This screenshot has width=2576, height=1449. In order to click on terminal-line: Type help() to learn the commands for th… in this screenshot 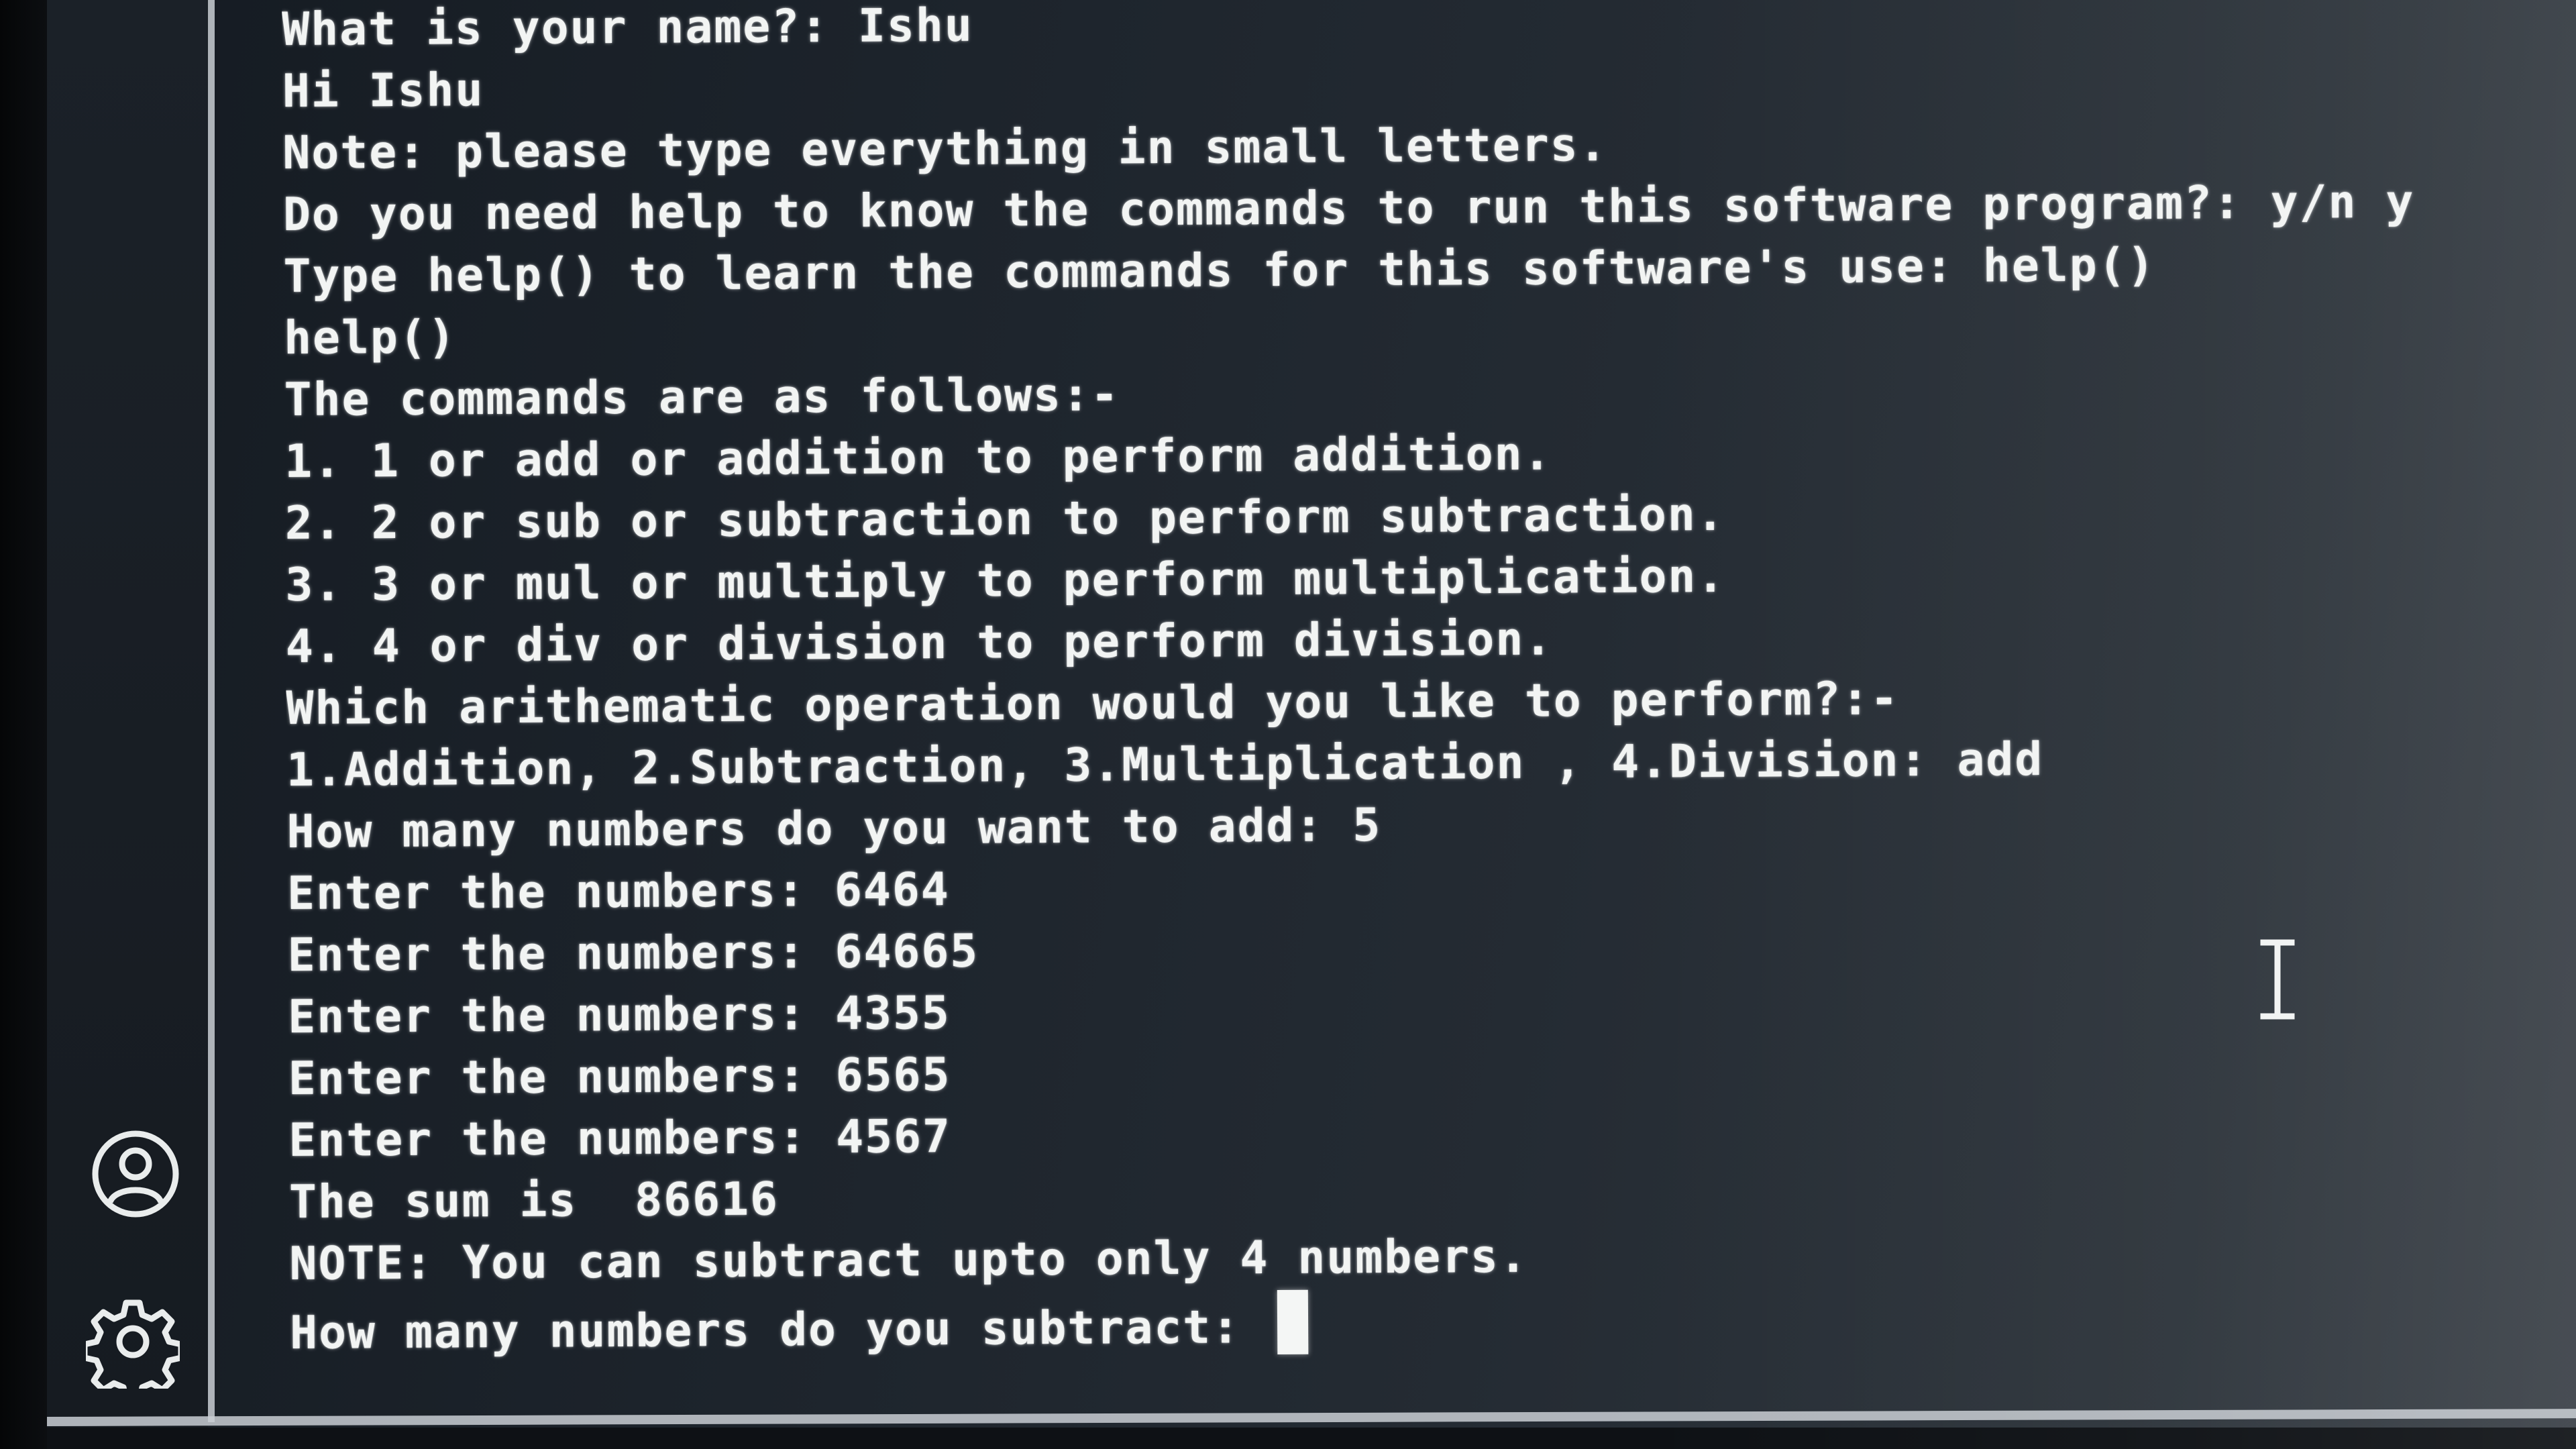, I will do `click(1219, 270)`.